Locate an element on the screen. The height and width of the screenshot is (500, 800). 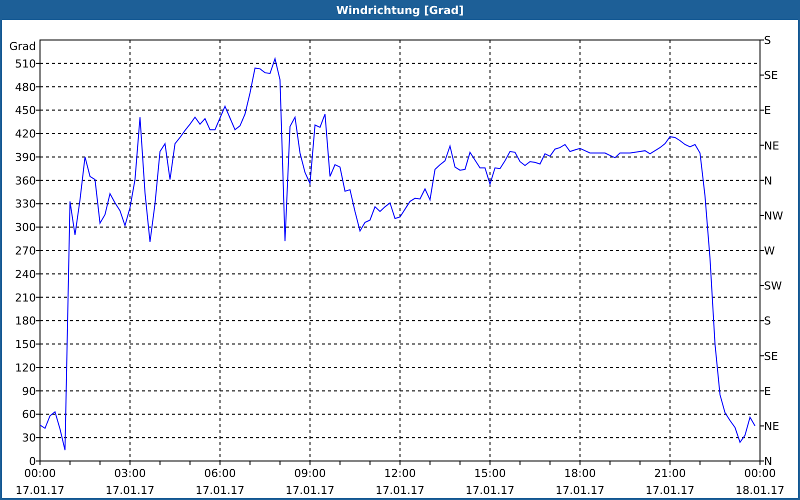
y-tick-label: 420 is located at coordinates (25, 134).